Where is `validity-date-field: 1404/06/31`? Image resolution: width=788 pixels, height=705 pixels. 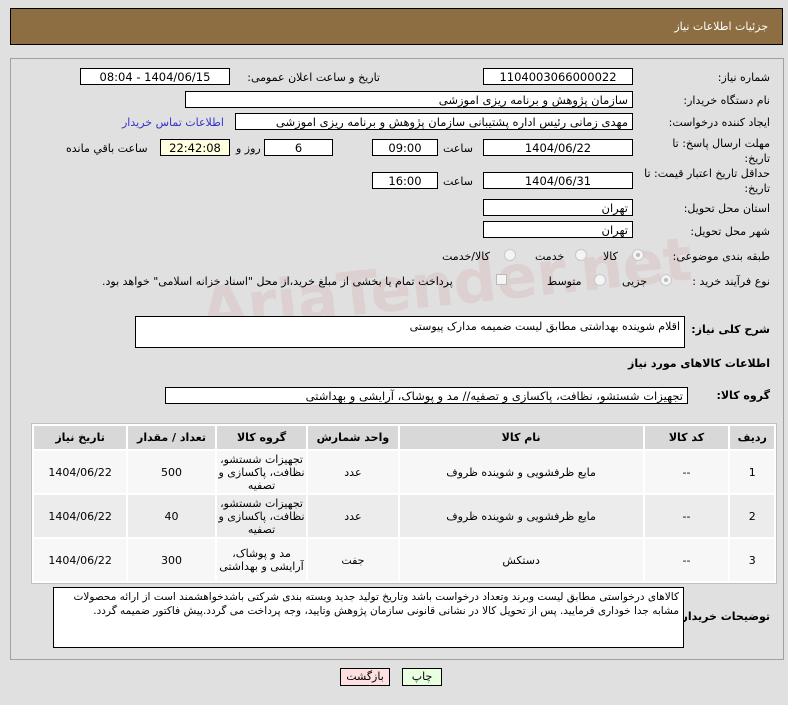
validity-date-field: 1404/06/31 is located at coordinates (558, 180).